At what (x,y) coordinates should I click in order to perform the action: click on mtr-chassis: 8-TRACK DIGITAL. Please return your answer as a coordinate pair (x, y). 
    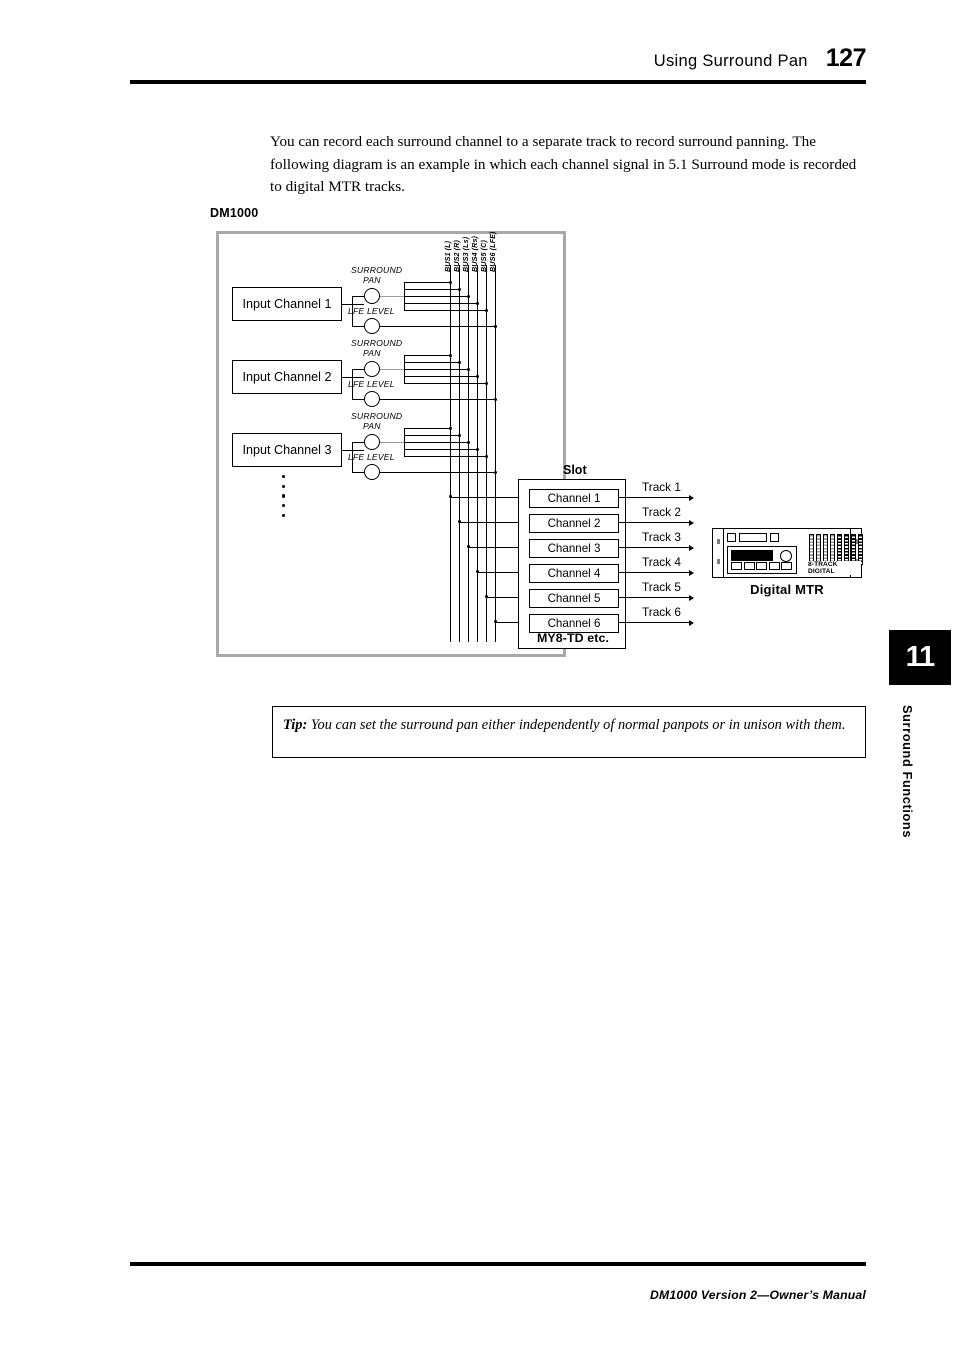
    Looking at the image, I should click on (787, 553).